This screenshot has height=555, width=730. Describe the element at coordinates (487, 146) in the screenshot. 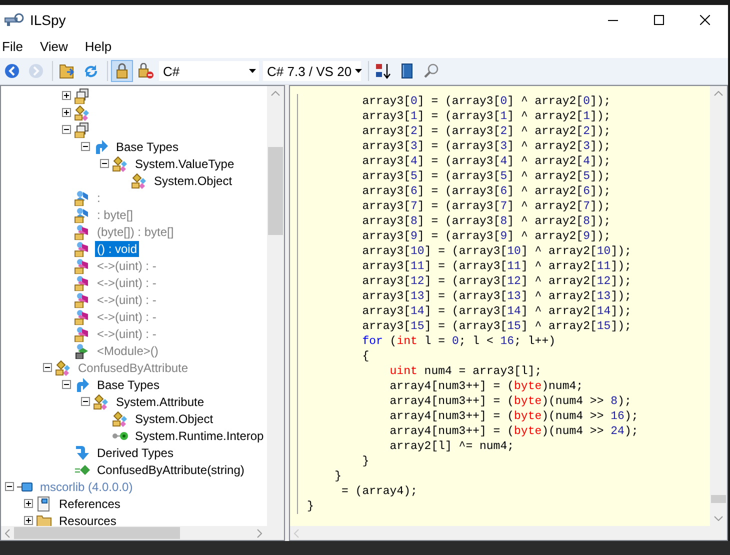

I see `code-line: array3[3] = (array3[3] ^ array2[3]);` at that location.